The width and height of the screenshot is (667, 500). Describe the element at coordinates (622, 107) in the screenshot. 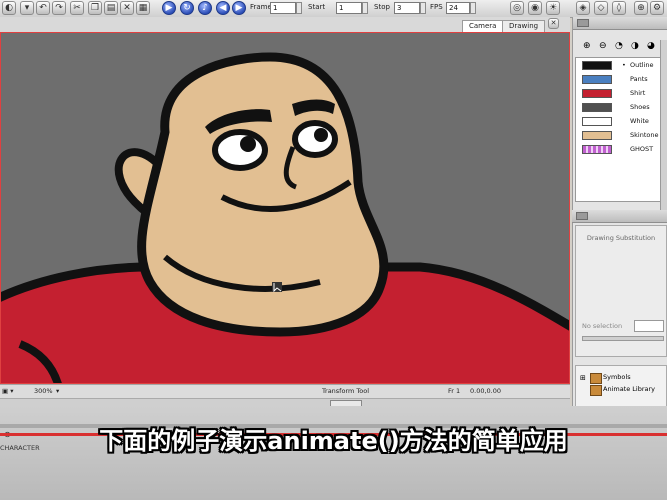

I see `palette-row-shoes: Shoes` at that location.